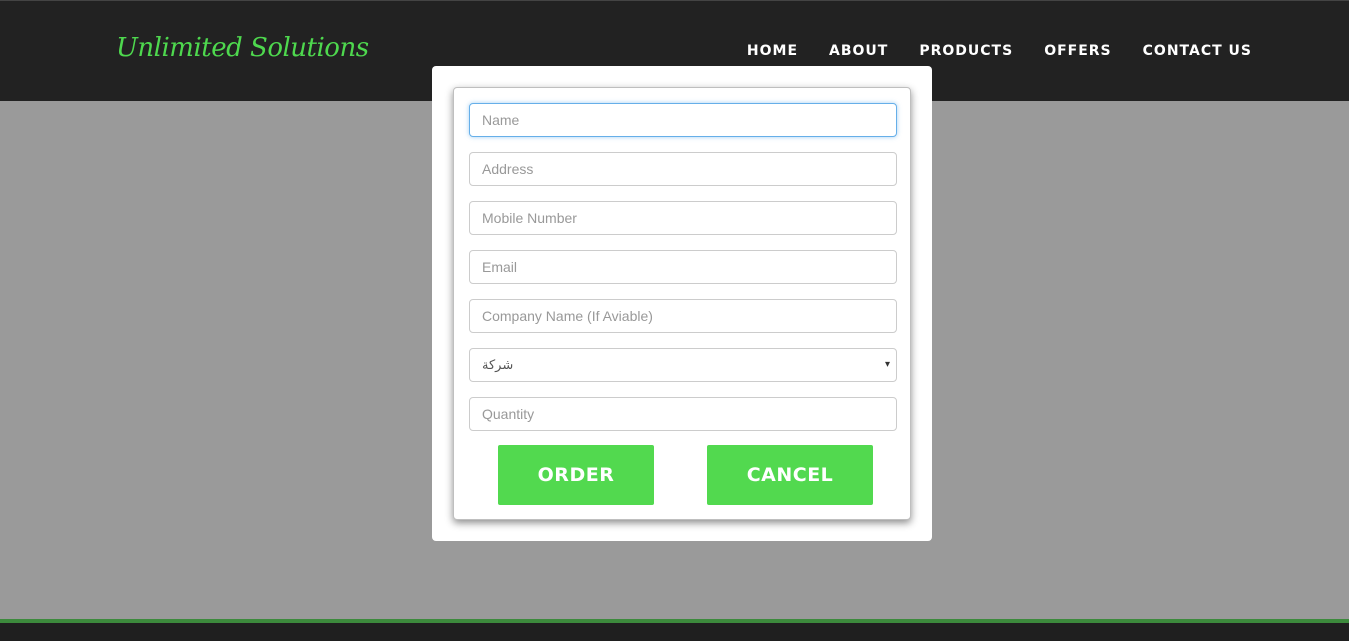 This screenshot has width=1349, height=641. Describe the element at coordinates (966, 51) in the screenshot. I see `nav-products: PRODUCTS` at that location.